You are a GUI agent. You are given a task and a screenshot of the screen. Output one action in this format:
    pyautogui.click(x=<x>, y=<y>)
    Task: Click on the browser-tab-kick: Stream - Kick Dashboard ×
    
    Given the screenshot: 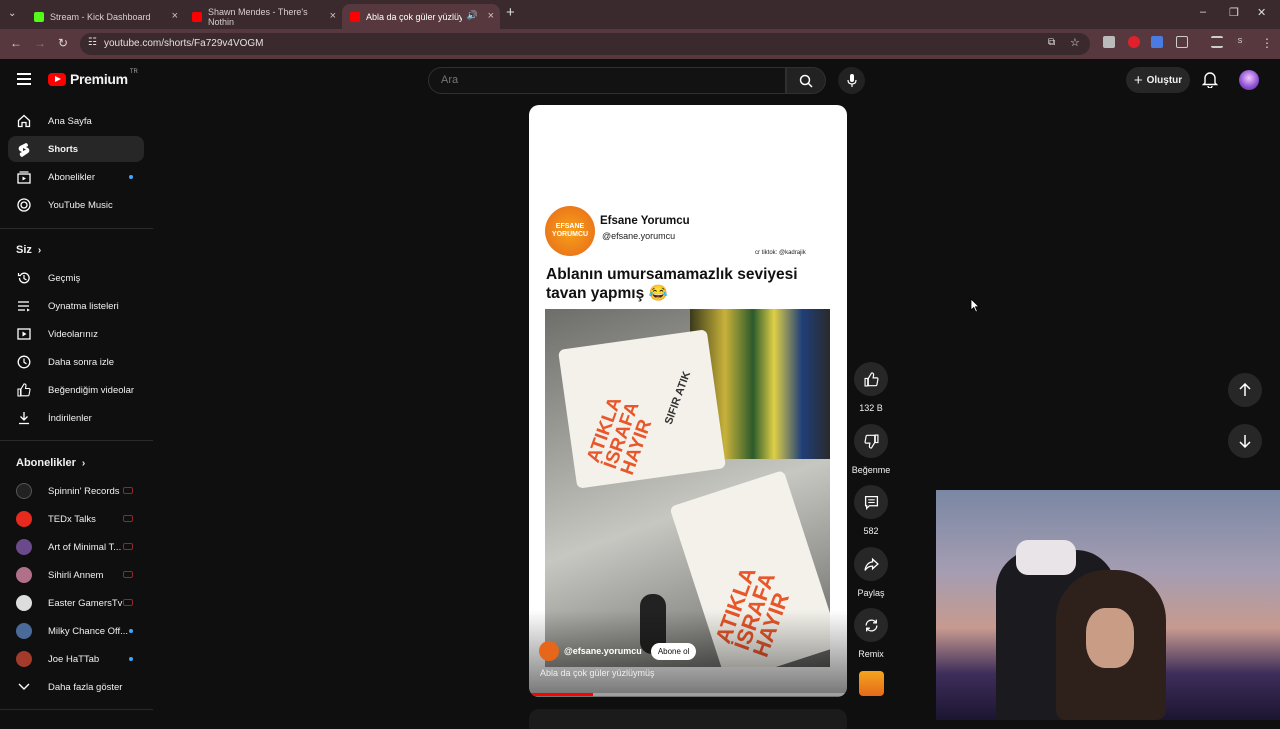 What is the action you would take?
    pyautogui.click(x=105, y=16)
    